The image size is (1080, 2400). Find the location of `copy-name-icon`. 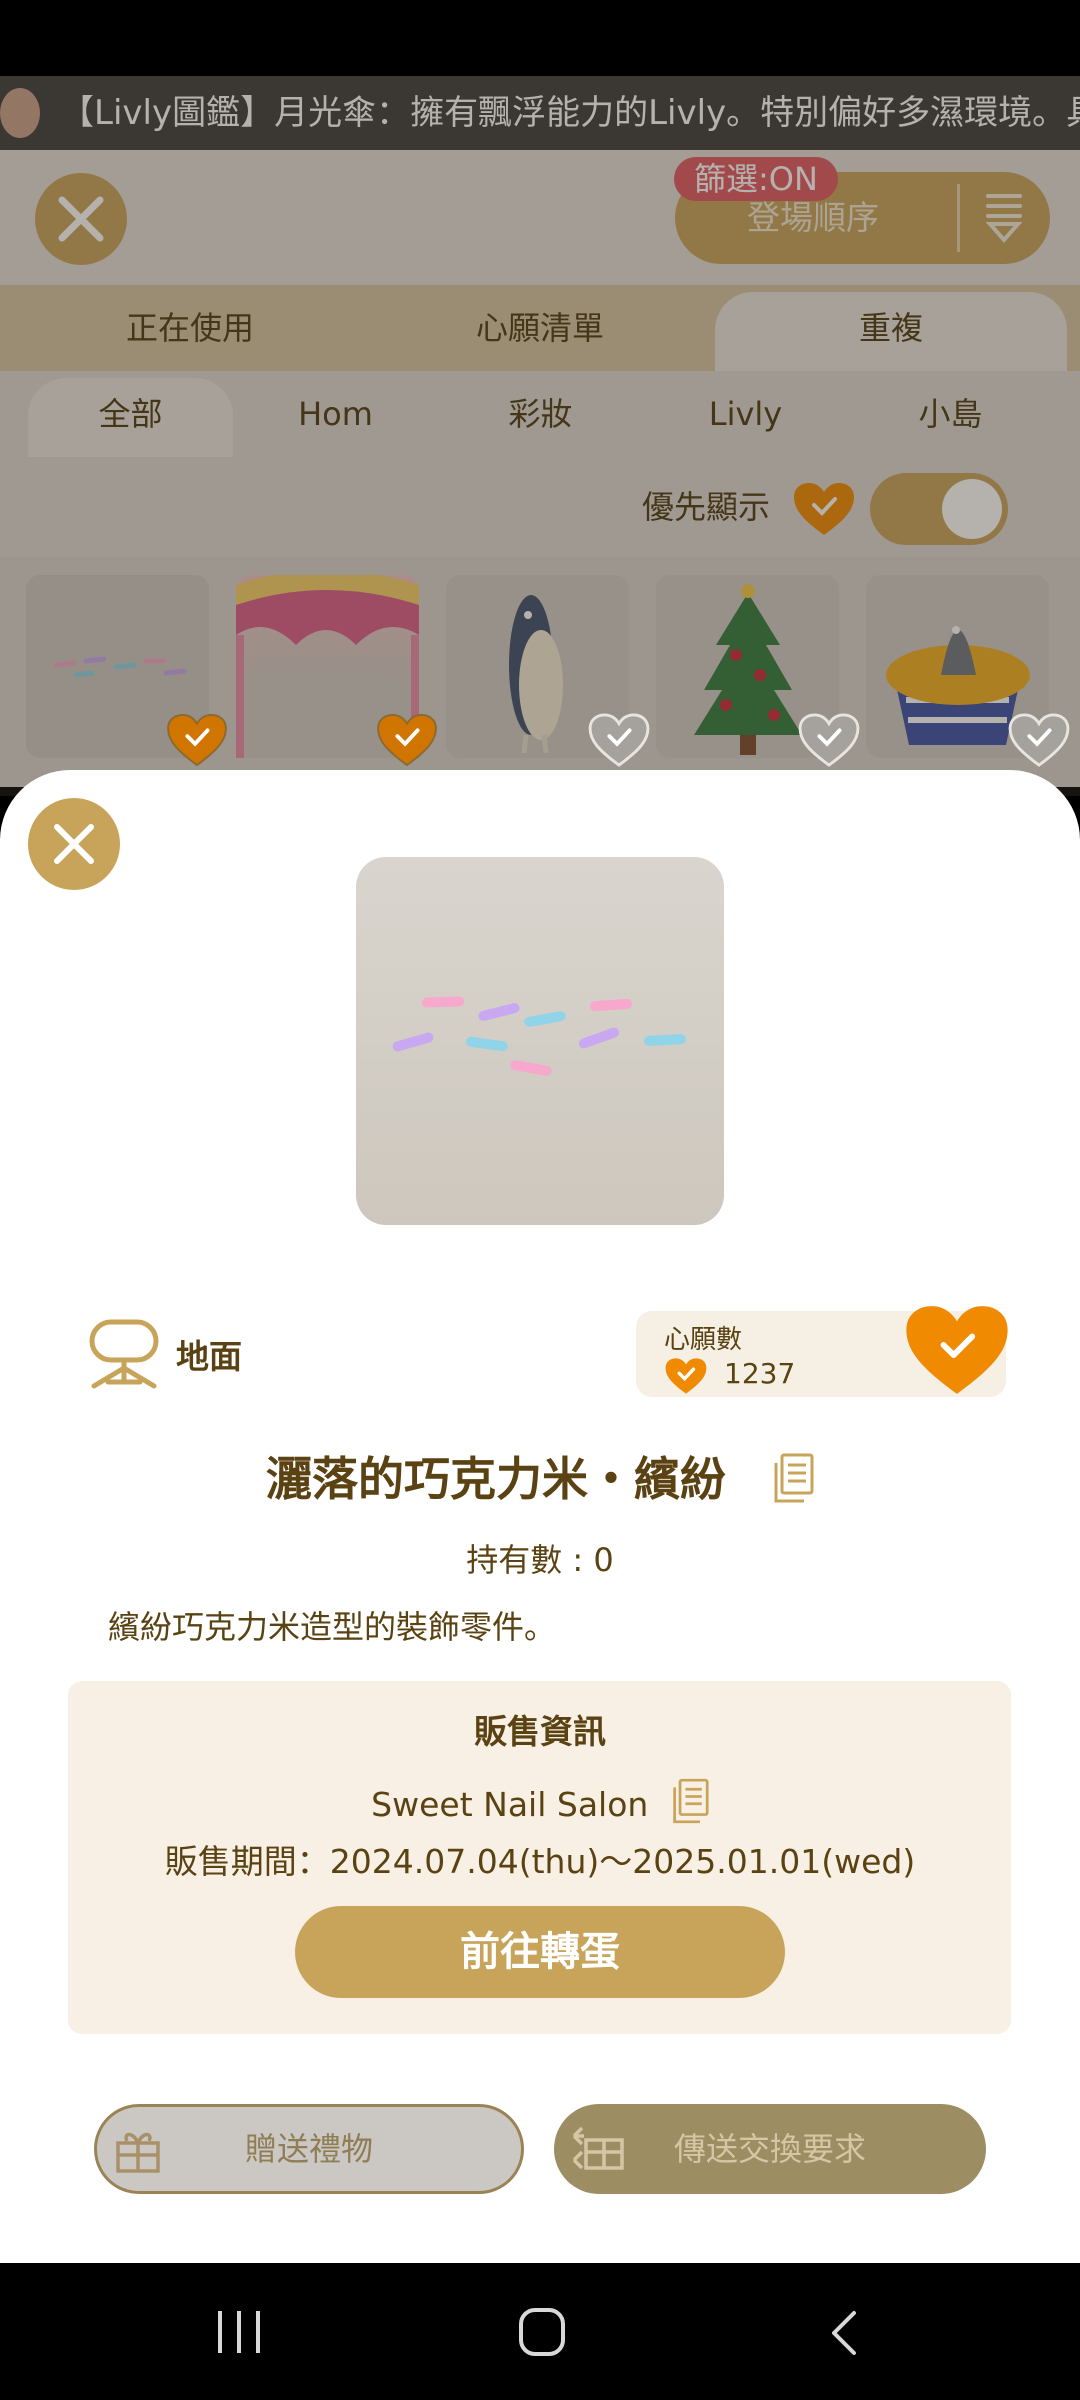

copy-name-icon is located at coordinates (793, 1478).